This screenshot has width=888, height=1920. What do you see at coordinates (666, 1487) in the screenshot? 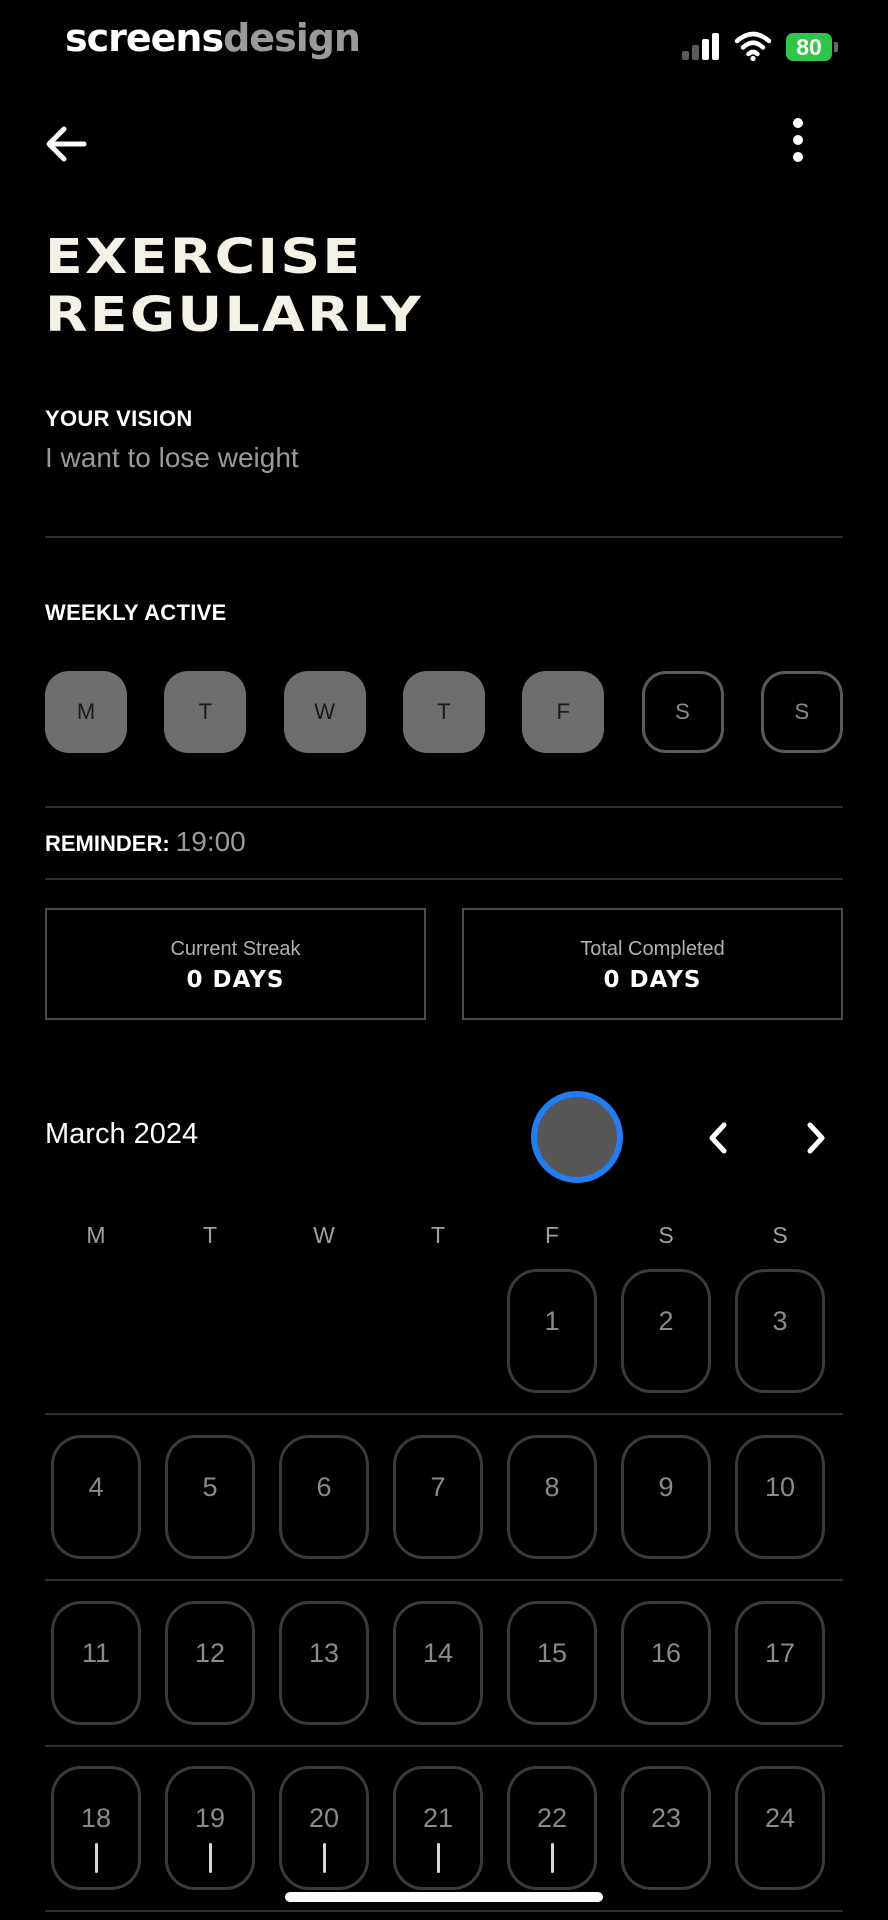
I see `calendar-day-number: 9` at bounding box center [666, 1487].